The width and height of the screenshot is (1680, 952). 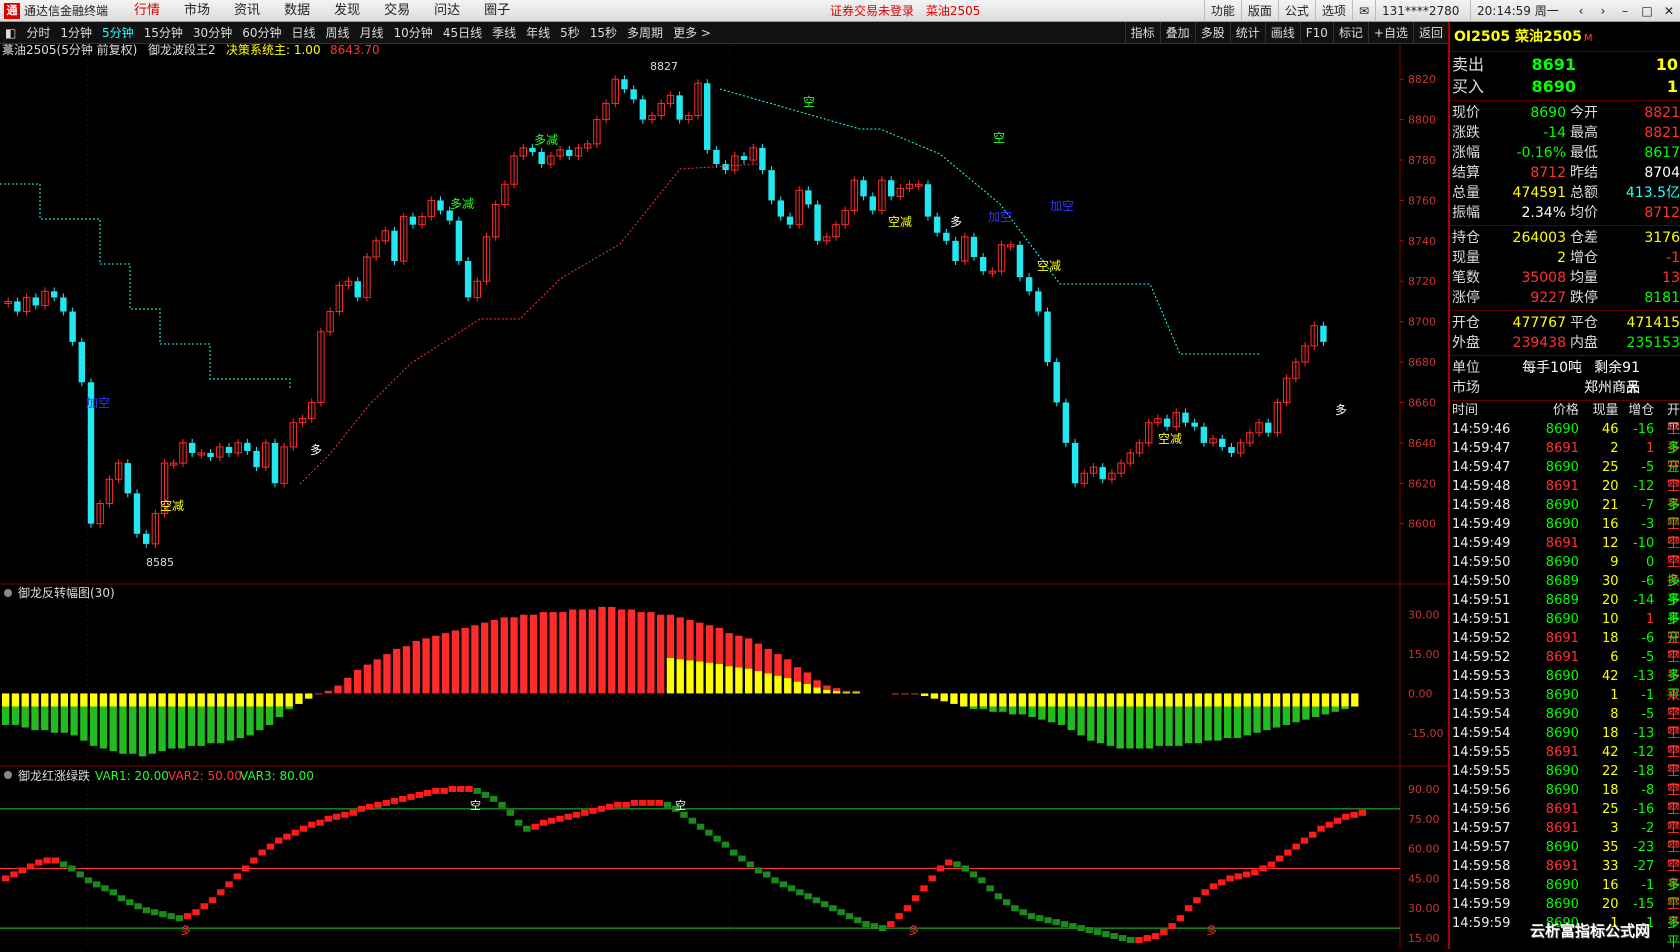 I want to click on period-tab-4: 30分钟, so click(x=212, y=33).